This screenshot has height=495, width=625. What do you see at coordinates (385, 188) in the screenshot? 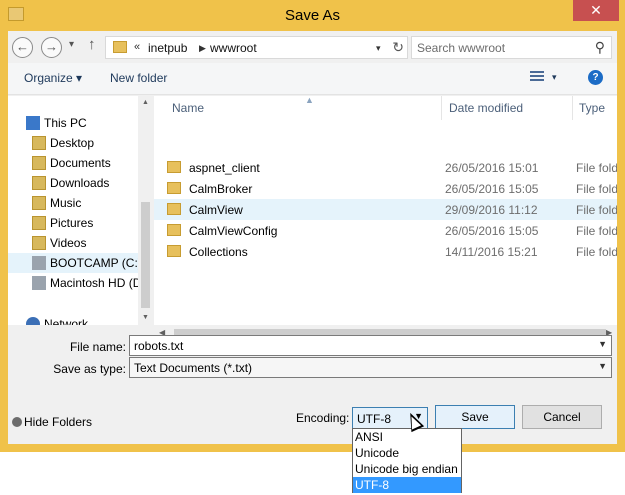
I see `table-row: CalmBroker 26/05/2016 15:05 File folder` at bounding box center [385, 188].